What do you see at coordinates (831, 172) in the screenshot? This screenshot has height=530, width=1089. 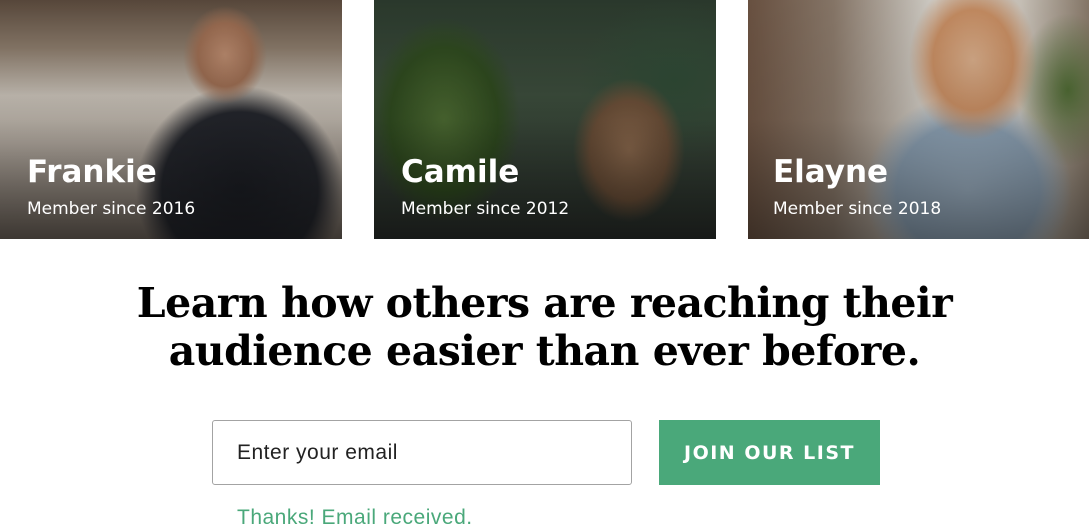 I see `member-name: Elayne` at bounding box center [831, 172].